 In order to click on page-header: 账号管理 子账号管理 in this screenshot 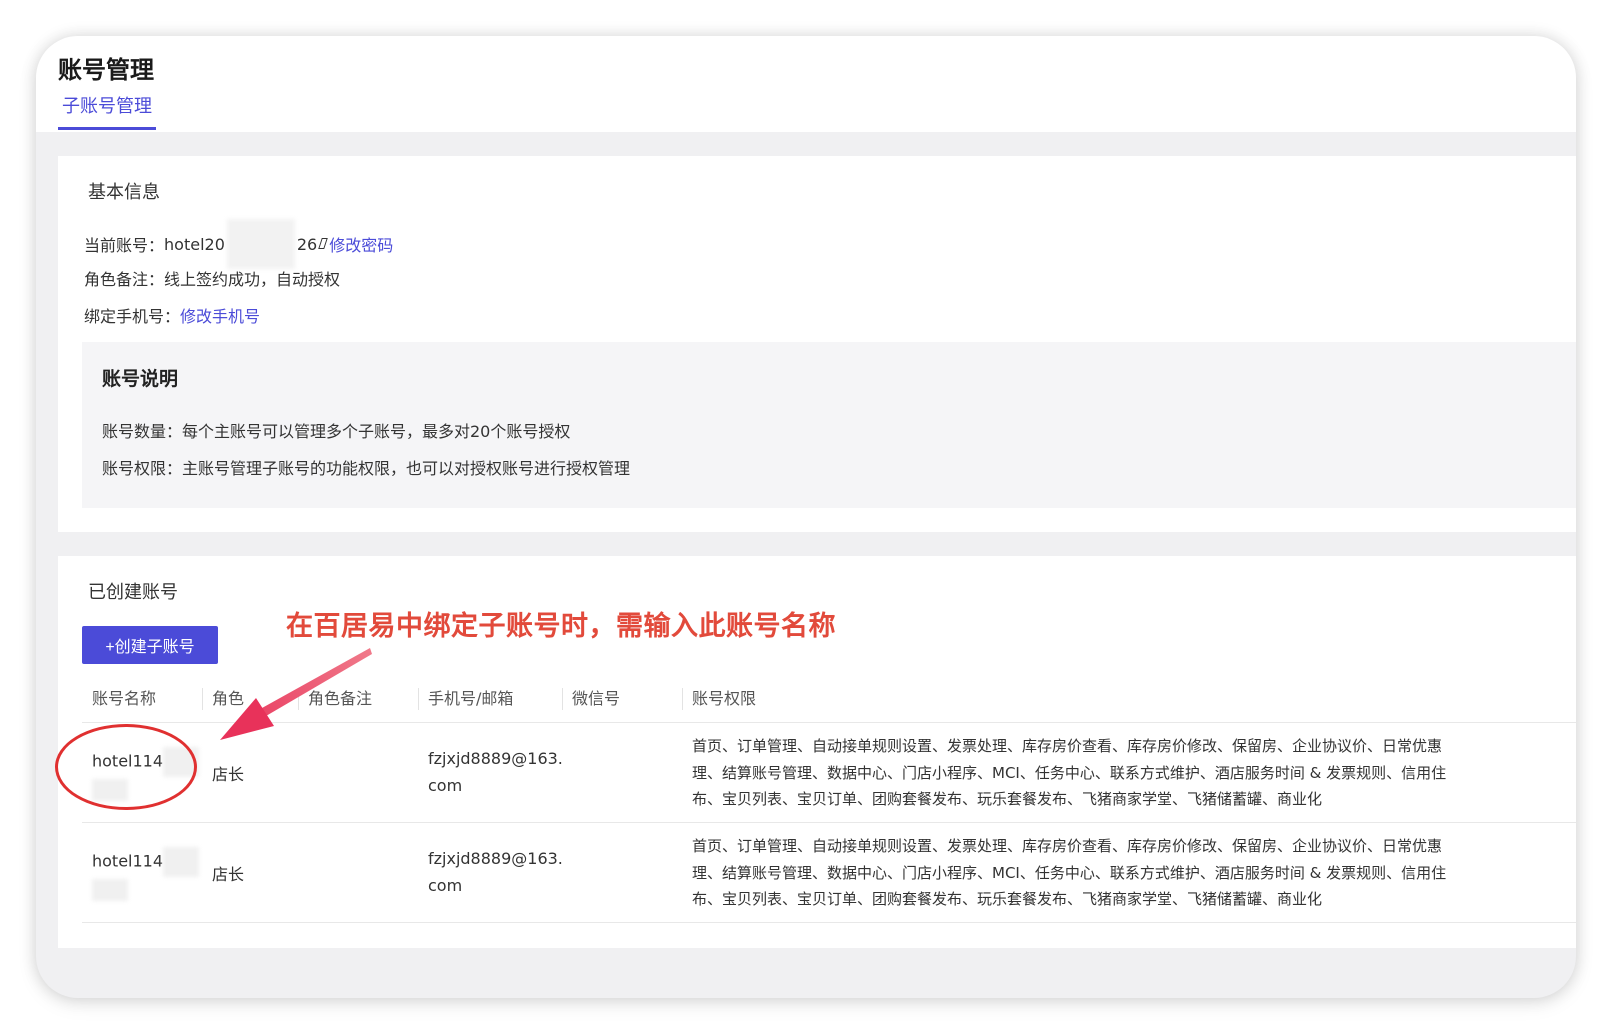, I will do `click(806, 84)`.